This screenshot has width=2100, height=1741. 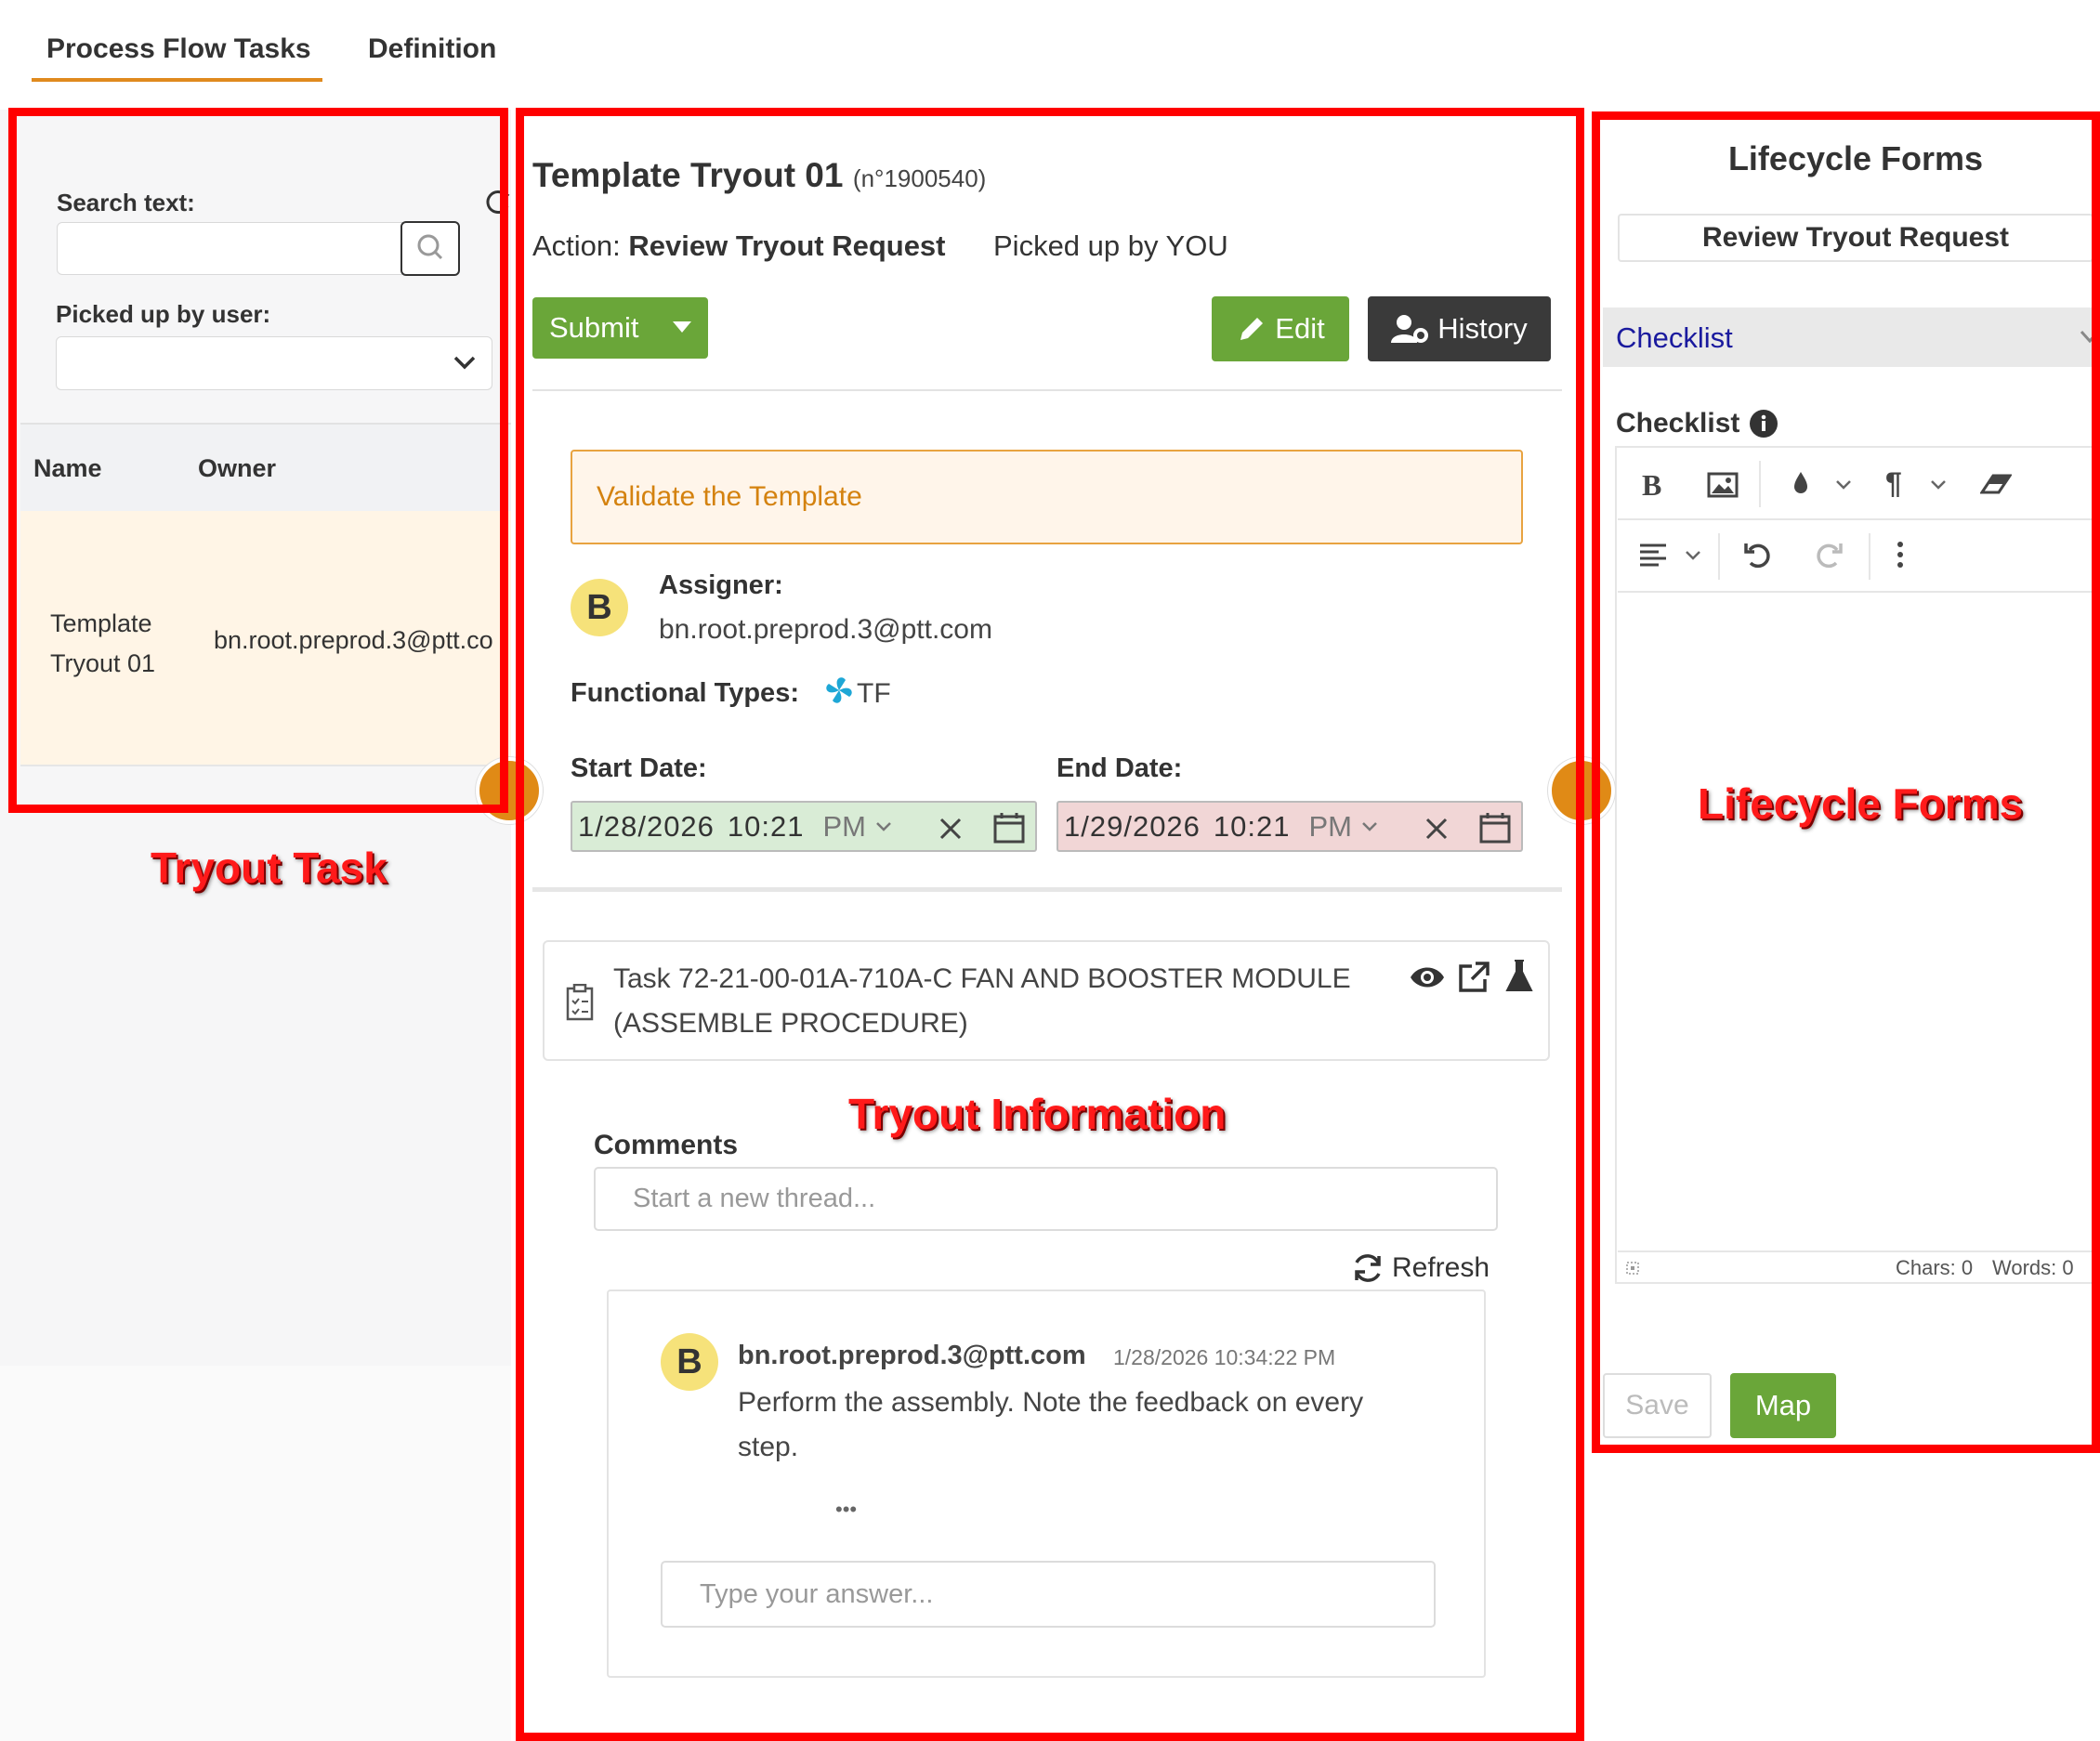 I want to click on annotation-label-tryout-task: Tryout Task, so click(x=269, y=868).